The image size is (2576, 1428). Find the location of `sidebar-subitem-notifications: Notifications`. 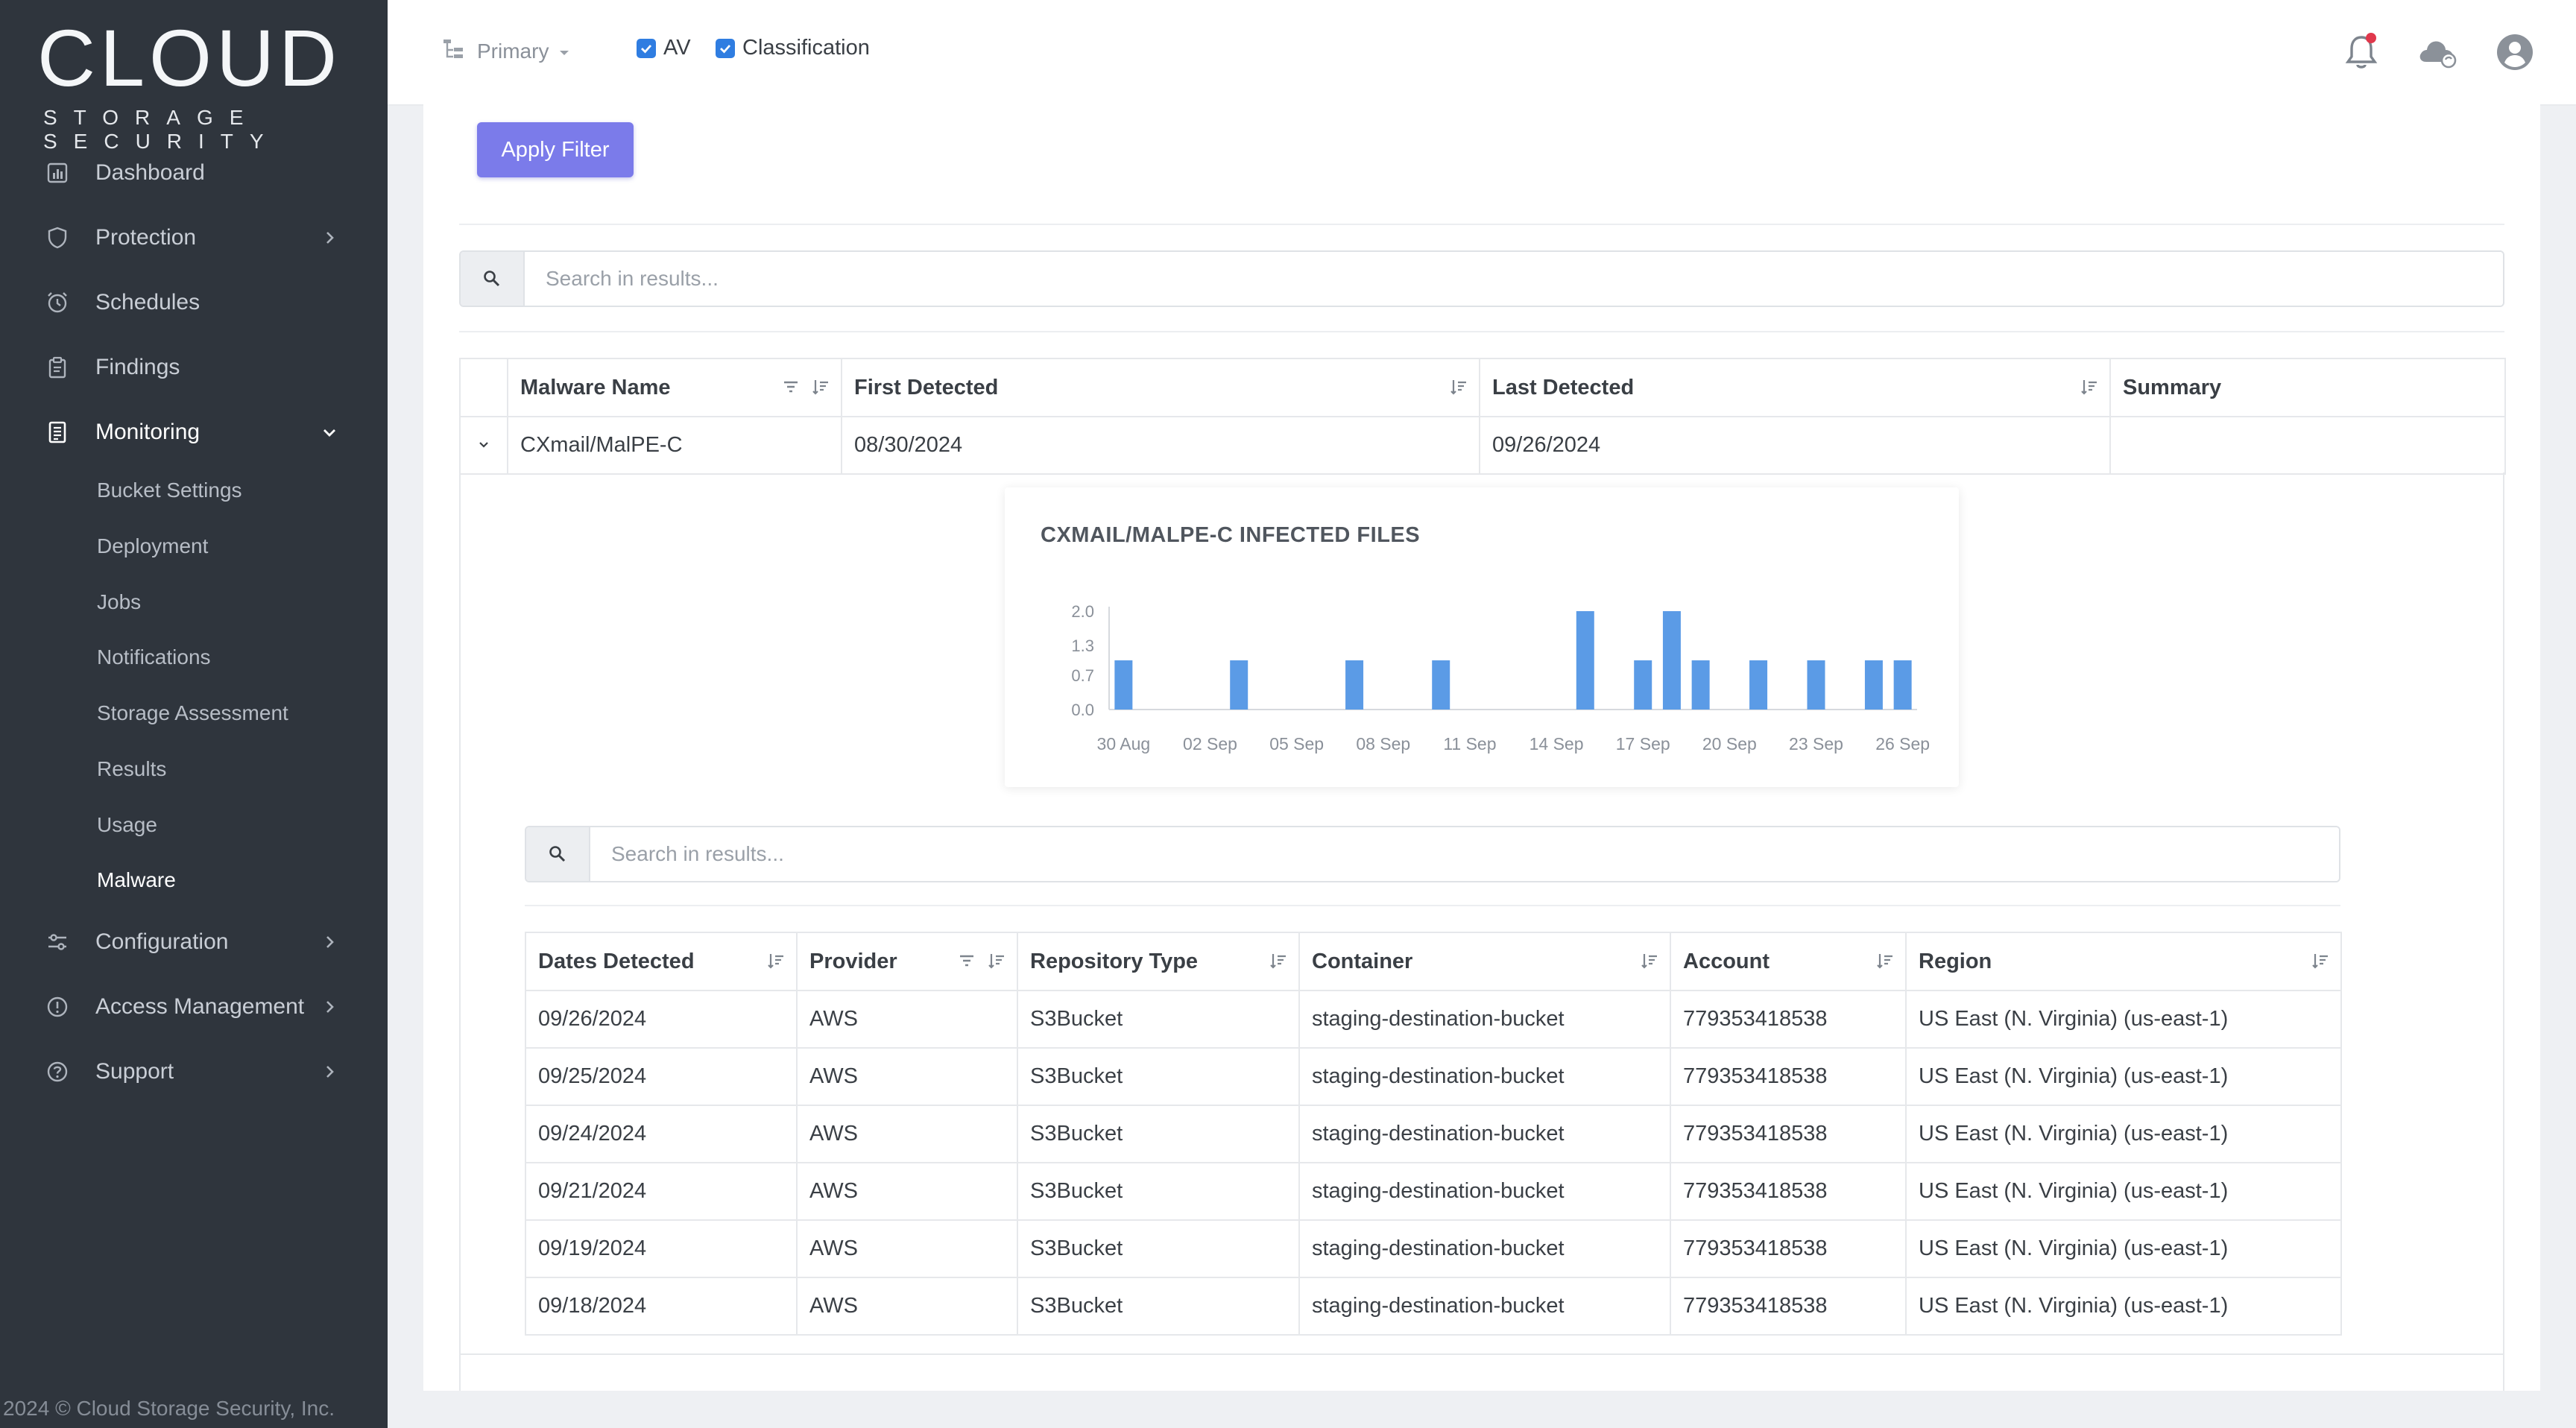

sidebar-subitem-notifications: Notifications is located at coordinates (154, 657).